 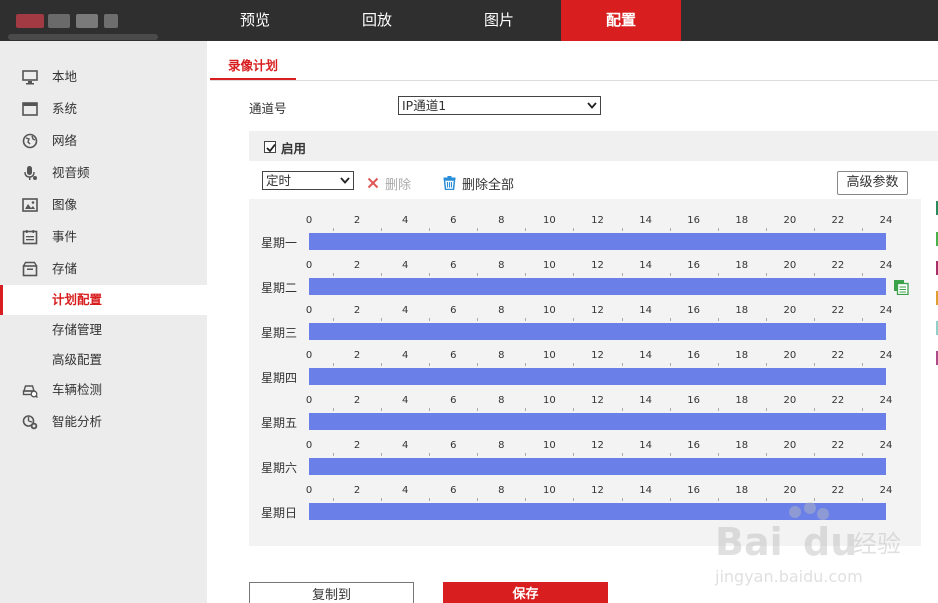 I want to click on time-tick-label: 2, so click(x=357, y=220).